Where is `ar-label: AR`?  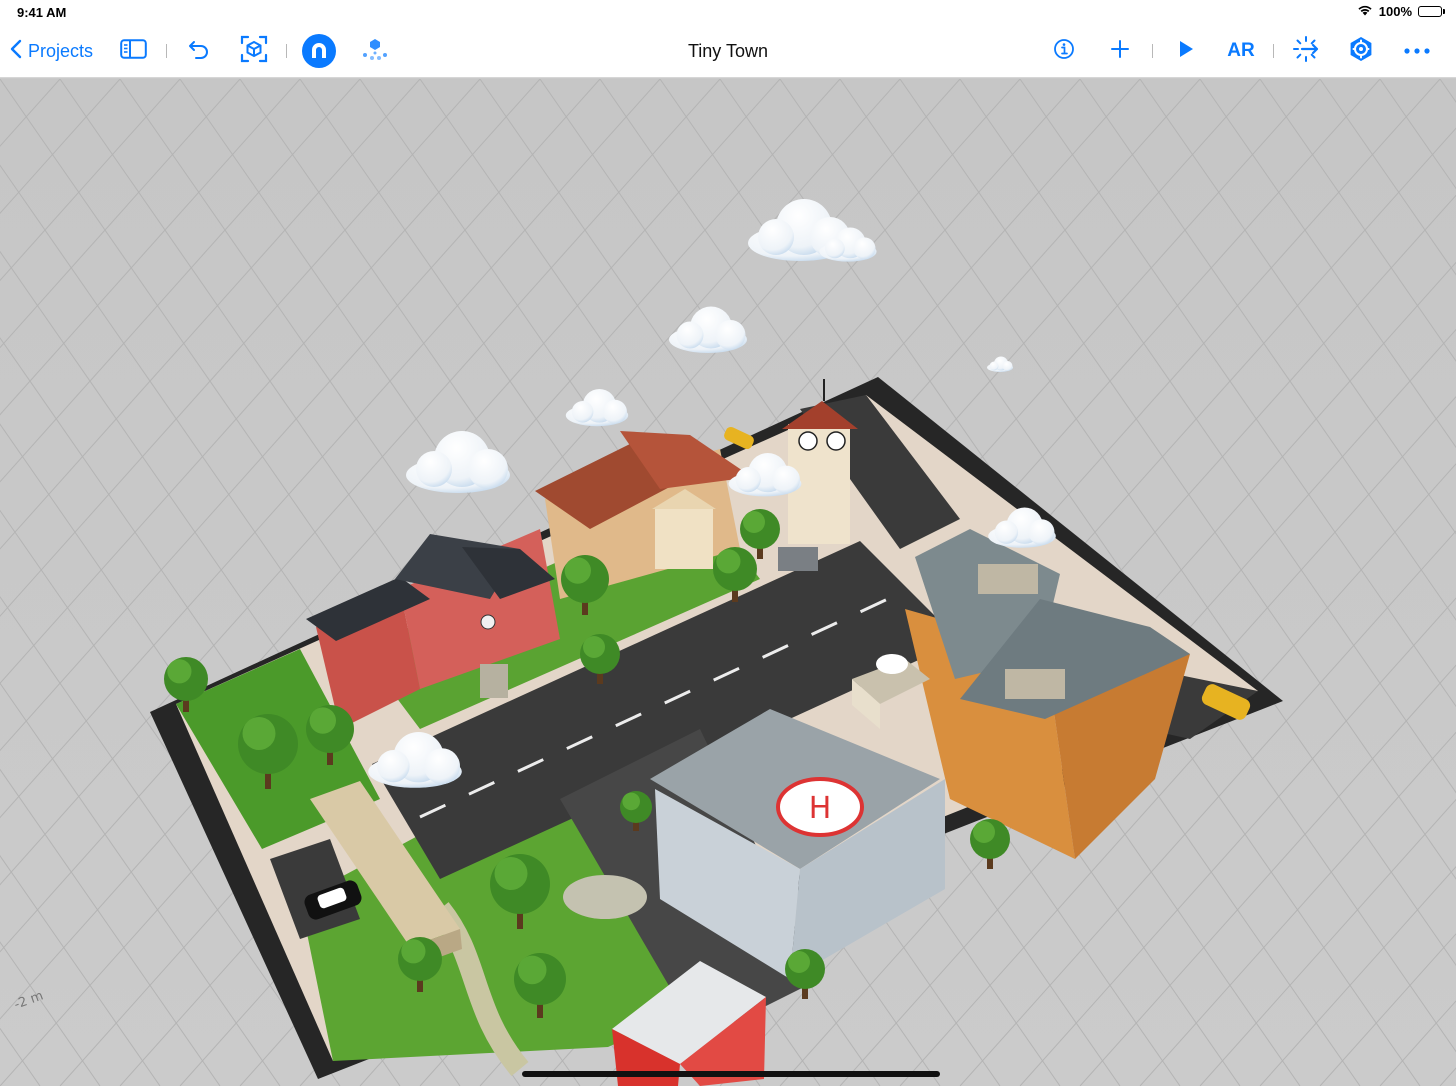 ar-label: AR is located at coordinates (1241, 50).